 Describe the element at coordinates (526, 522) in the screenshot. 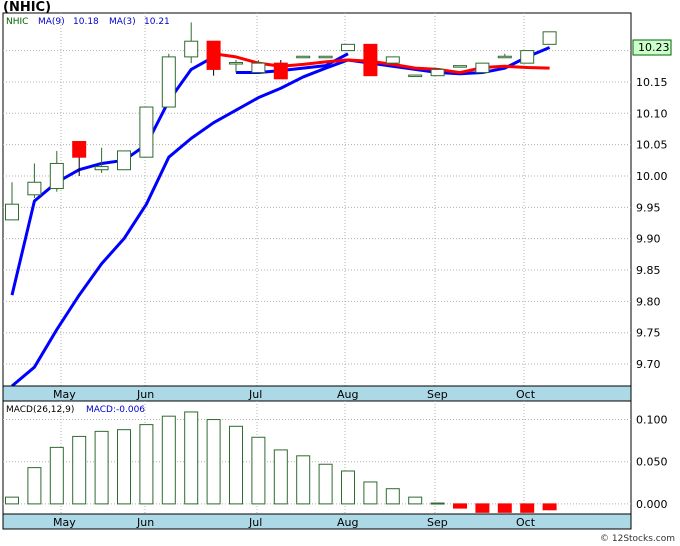

I see `macd-x-tick: Oct` at that location.